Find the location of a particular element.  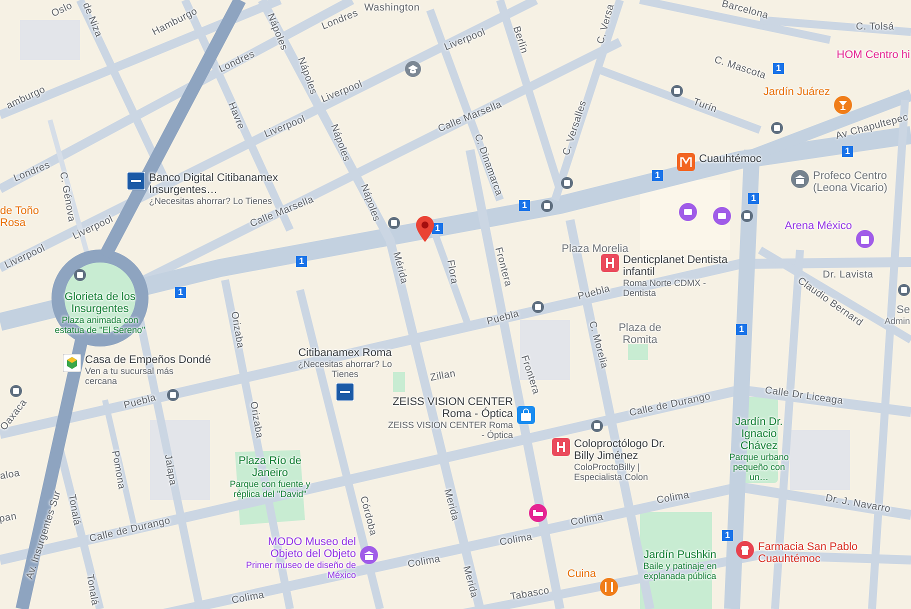

place-name: de Toño Rosa is located at coordinates (23, 217).